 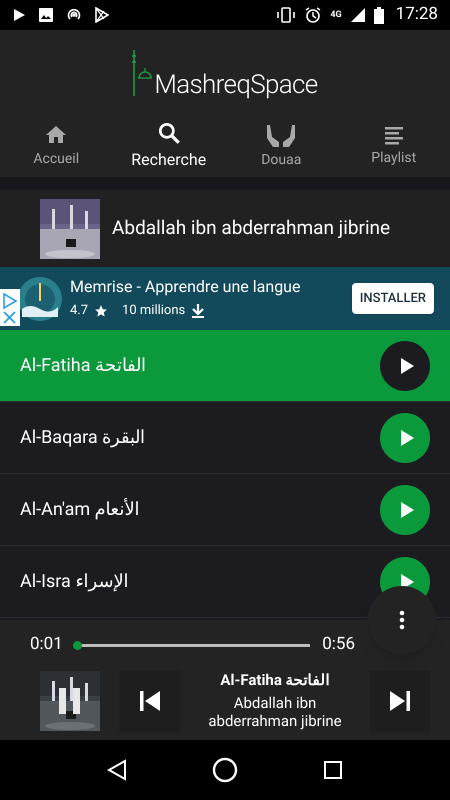 What do you see at coordinates (74, 582) in the screenshot?
I see `track-title: Al-Isra الإسراء` at bounding box center [74, 582].